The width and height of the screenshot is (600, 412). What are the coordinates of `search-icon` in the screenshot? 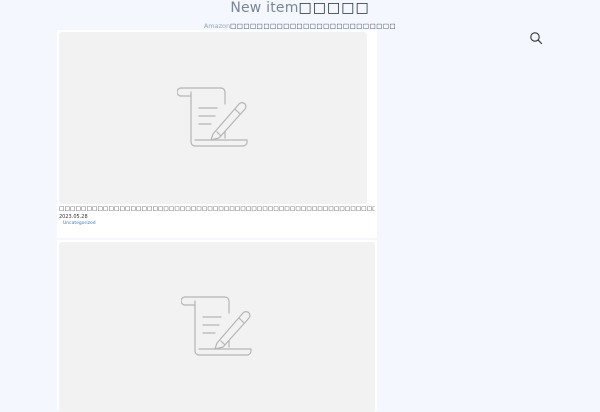 It's located at (536, 38).